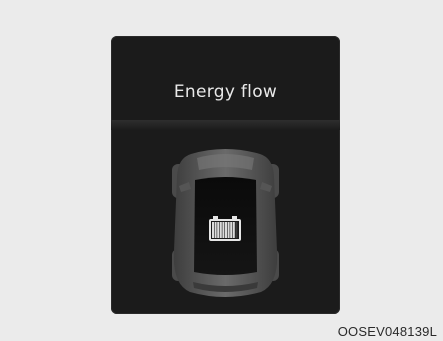 The image size is (443, 341). I want to click on battery-icon, so click(225, 228).